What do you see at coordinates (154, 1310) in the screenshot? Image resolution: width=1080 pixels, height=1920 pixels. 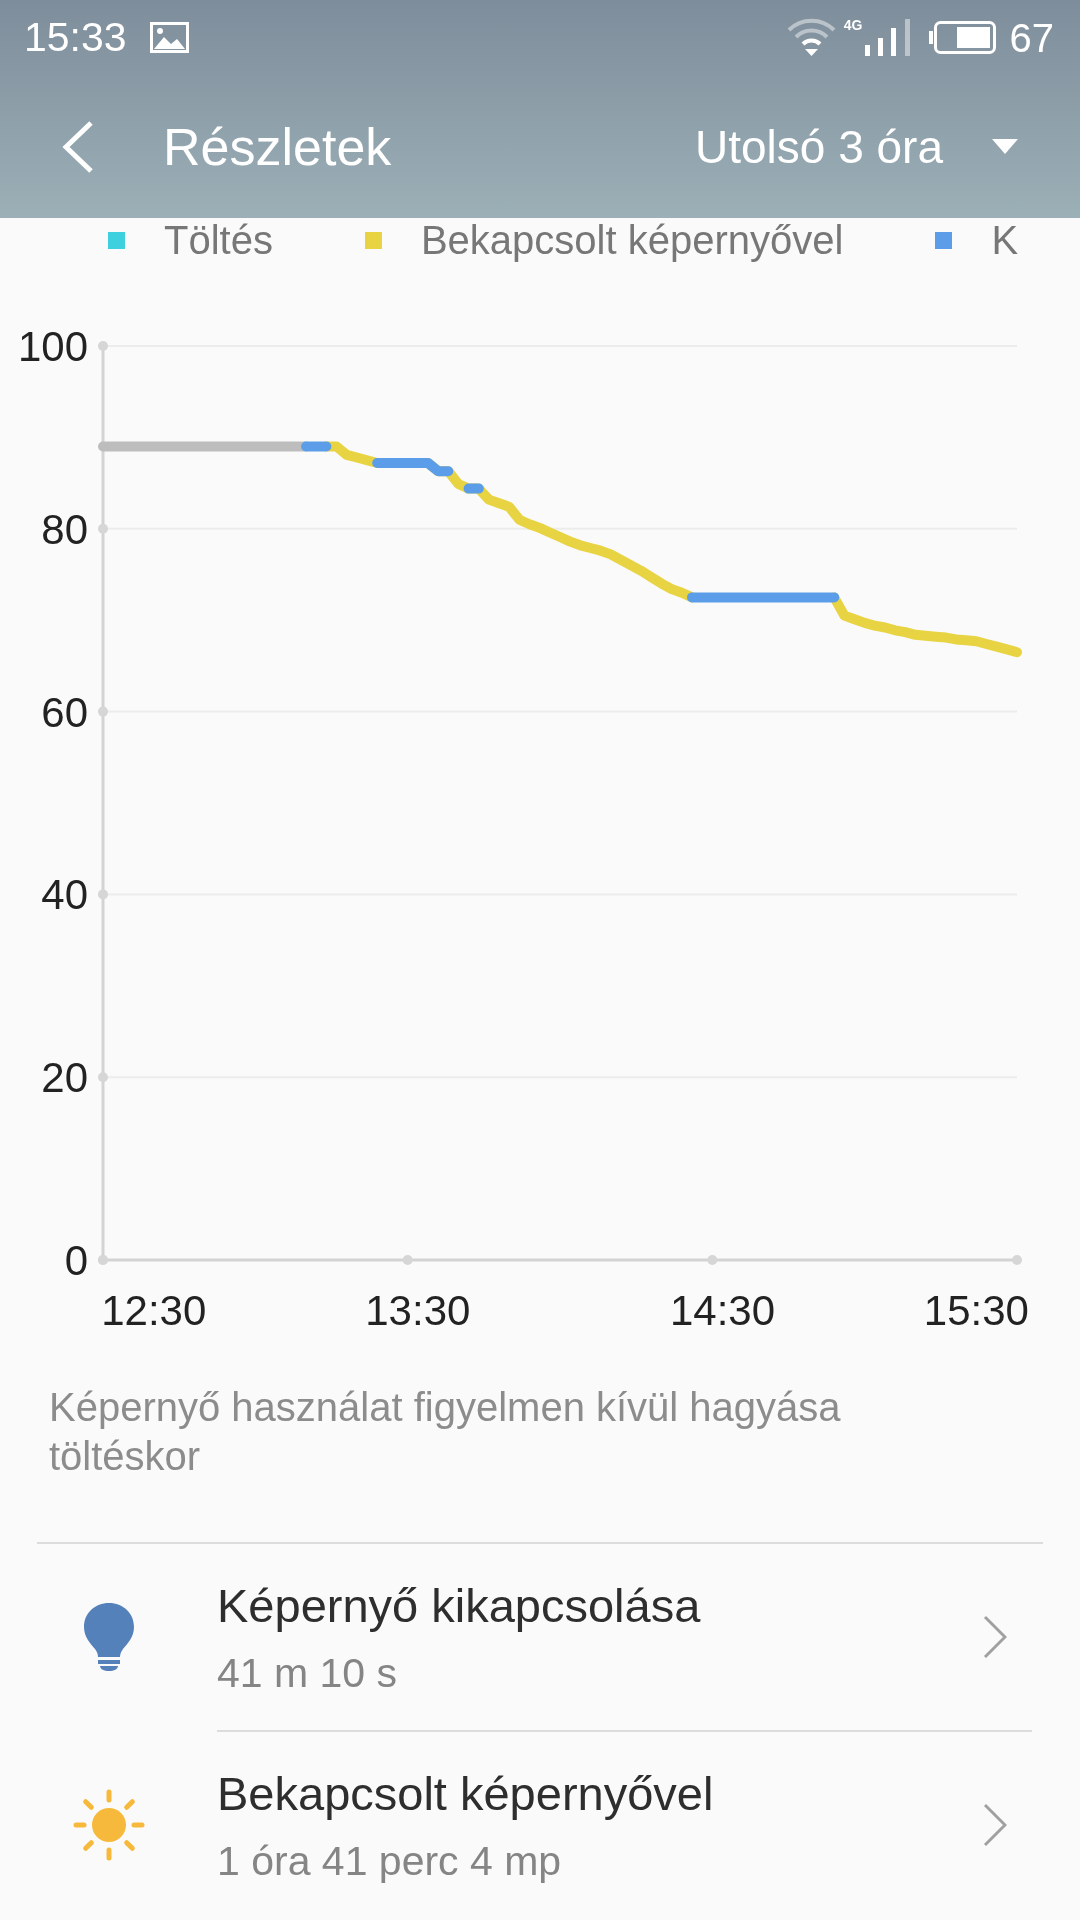 I see `x-tick-label: 12:30` at bounding box center [154, 1310].